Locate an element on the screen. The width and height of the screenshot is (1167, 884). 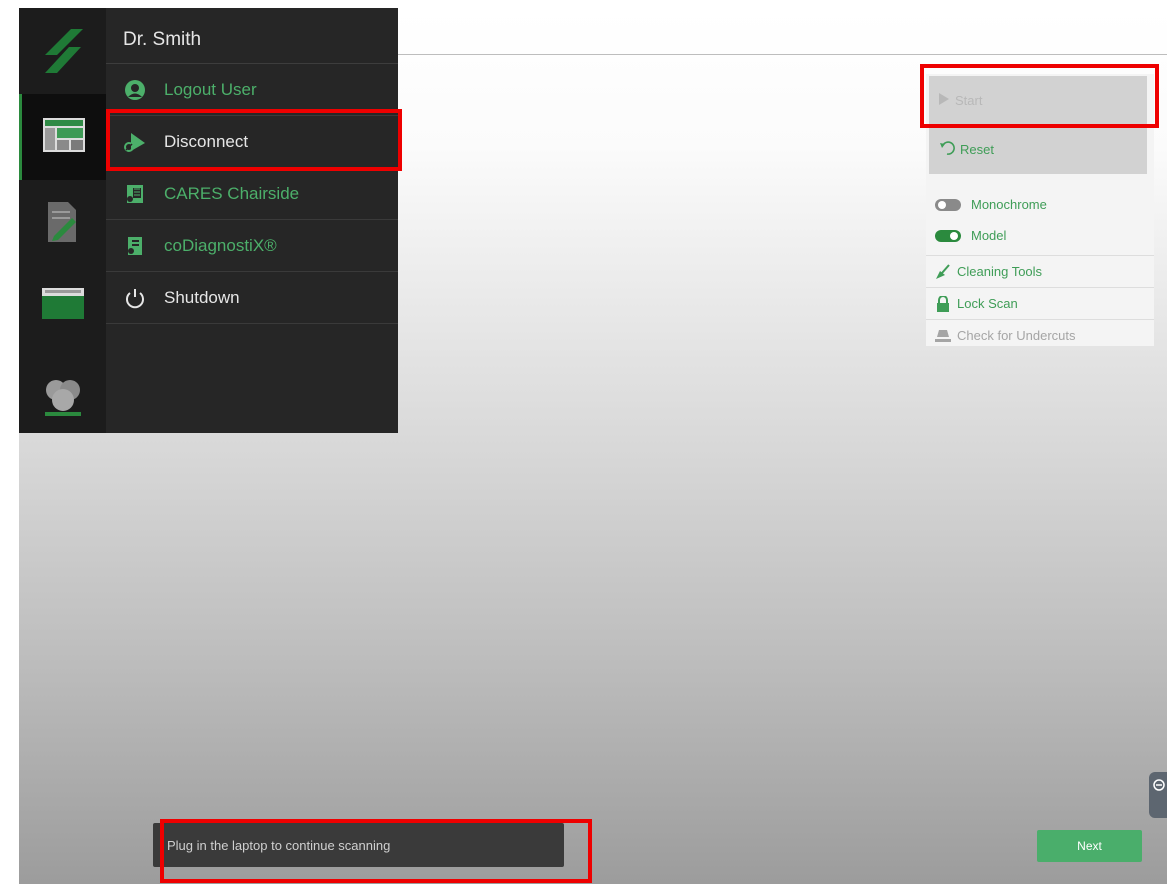
left-rail is located at coordinates (62, 220).